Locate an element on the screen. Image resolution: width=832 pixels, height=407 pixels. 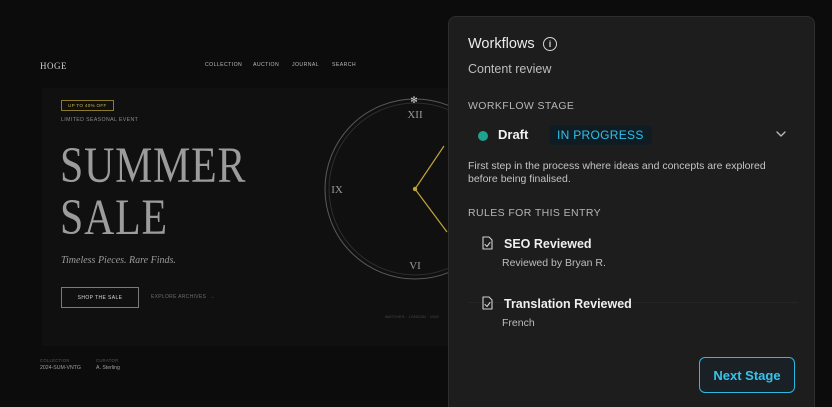
stage-selector: Draft IN PROGRESS is located at coordinates (633, 135).